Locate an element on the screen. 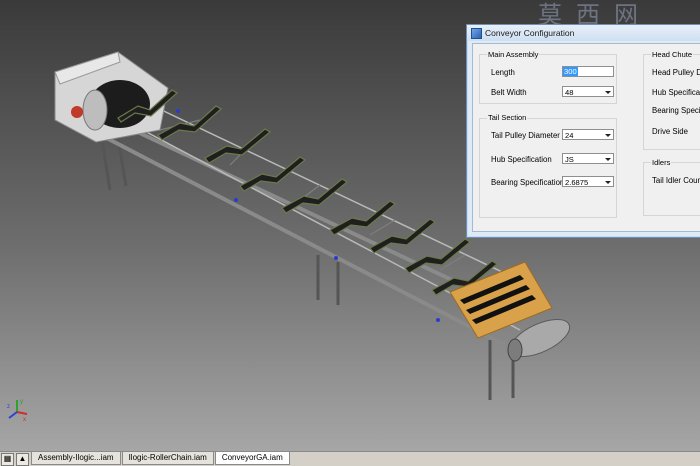 Image resolution: width=700 pixels, height=466 pixels. tail-pulley-diameter-select: 24 is located at coordinates (588, 134).